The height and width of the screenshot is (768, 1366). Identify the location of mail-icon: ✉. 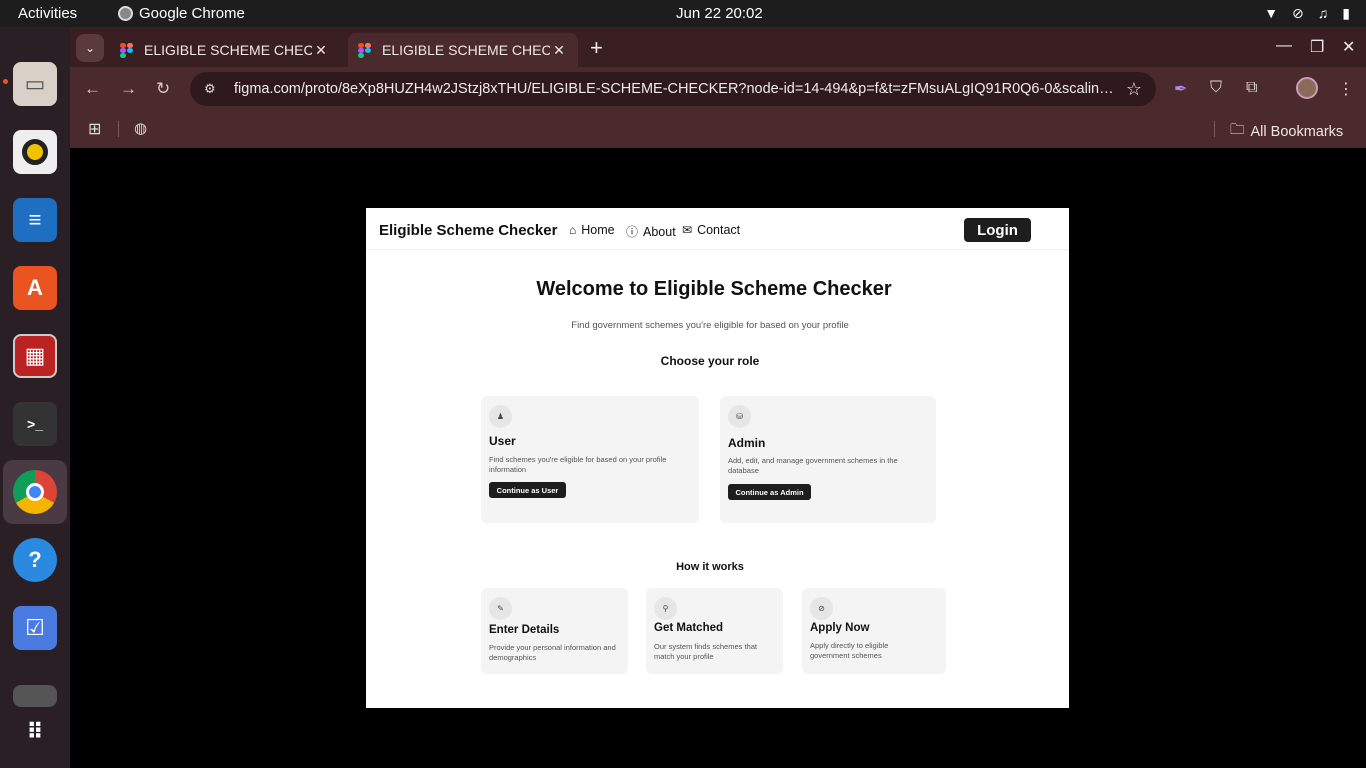
(687, 230).